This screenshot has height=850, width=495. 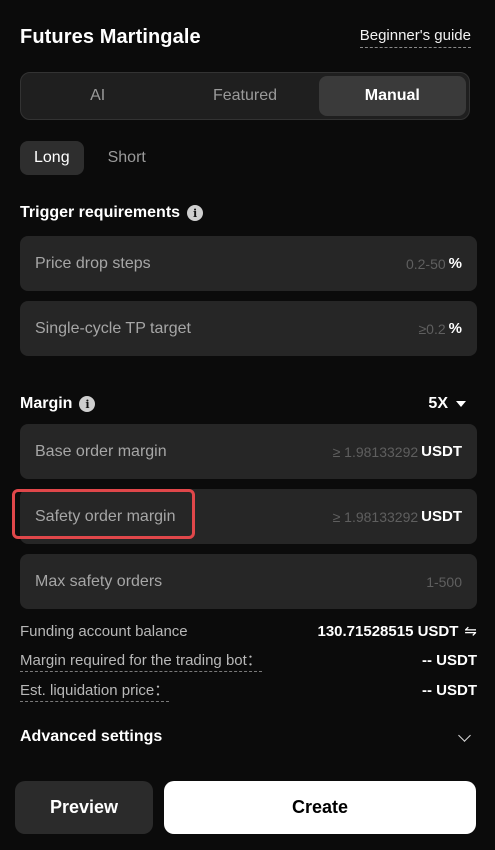 I want to click on advanced-settings-label: Advanced settings, so click(x=91, y=736).